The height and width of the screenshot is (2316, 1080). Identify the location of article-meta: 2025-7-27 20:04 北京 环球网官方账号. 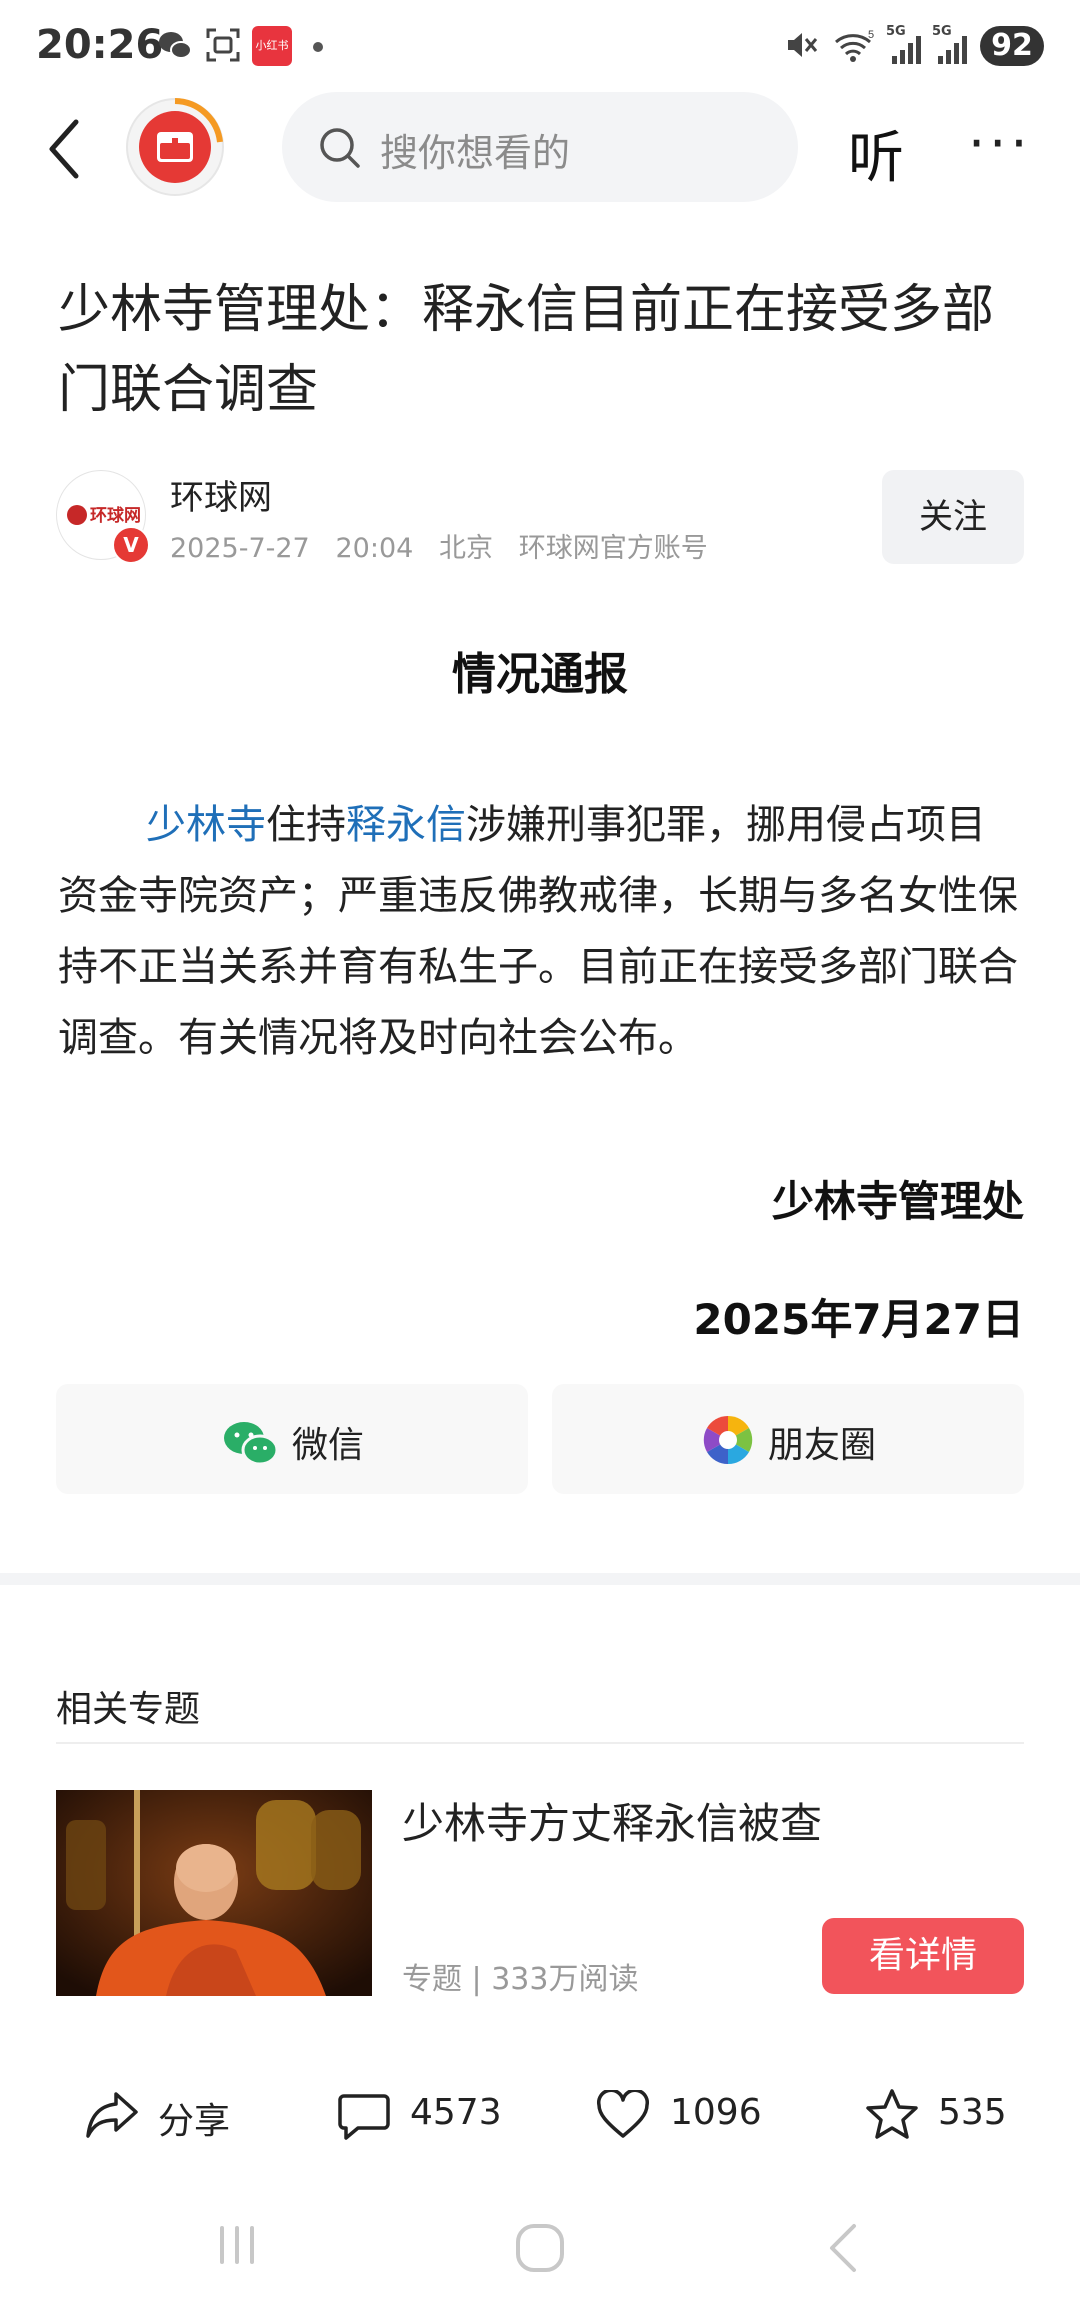
(439, 545).